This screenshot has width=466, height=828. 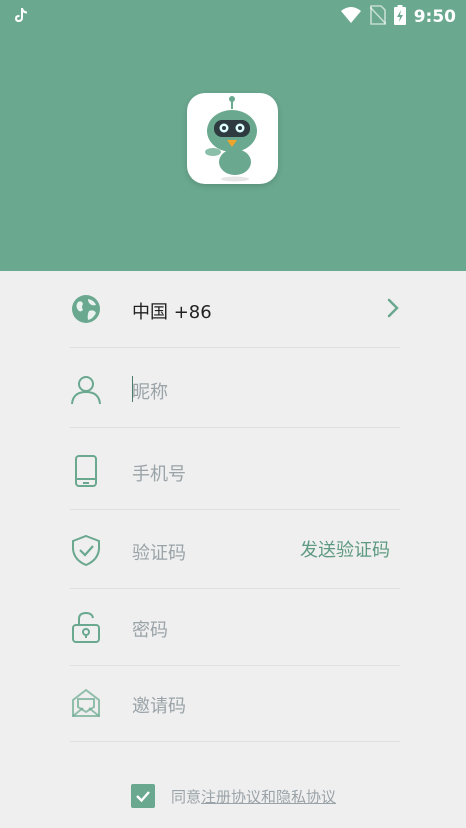 I want to click on send-code-button: 发送验证码, so click(x=345, y=549).